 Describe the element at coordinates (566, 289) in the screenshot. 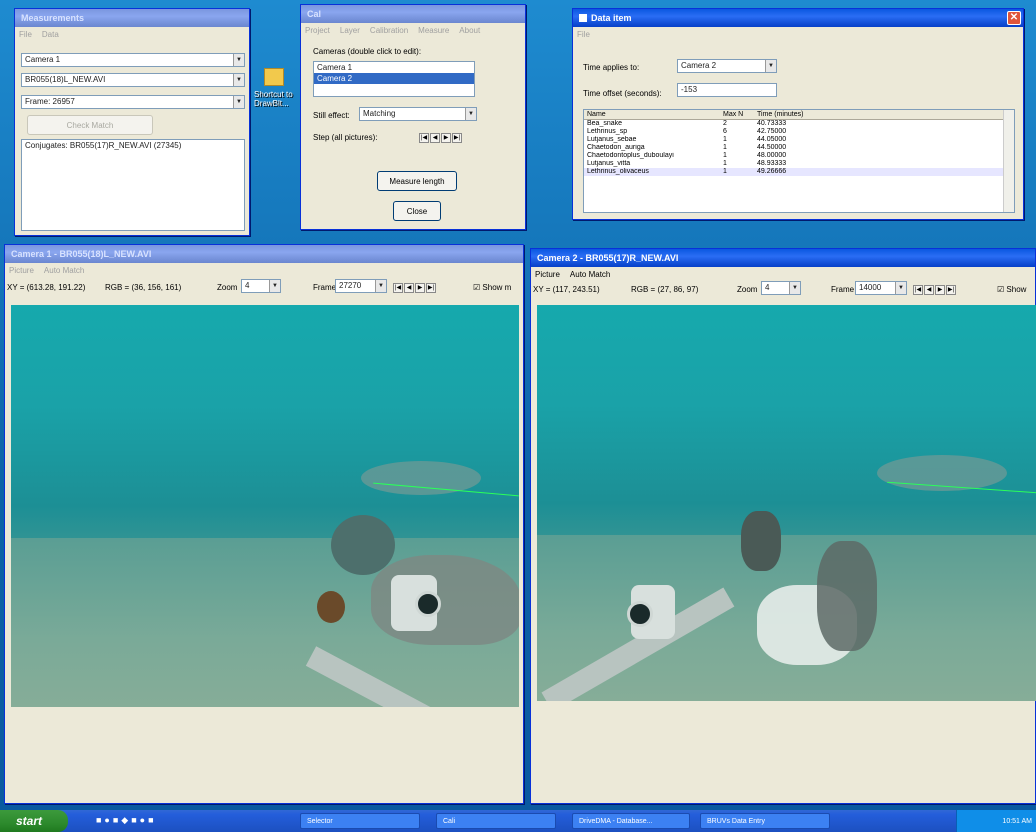

I see `xy-readout: XY = (117, 243.51)` at that location.